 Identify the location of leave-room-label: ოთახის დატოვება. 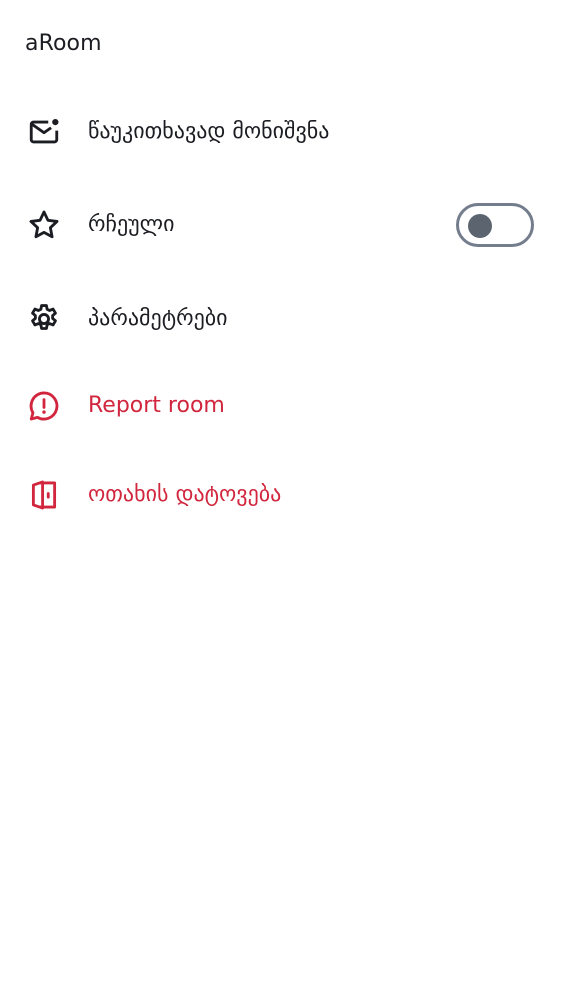
(185, 494).